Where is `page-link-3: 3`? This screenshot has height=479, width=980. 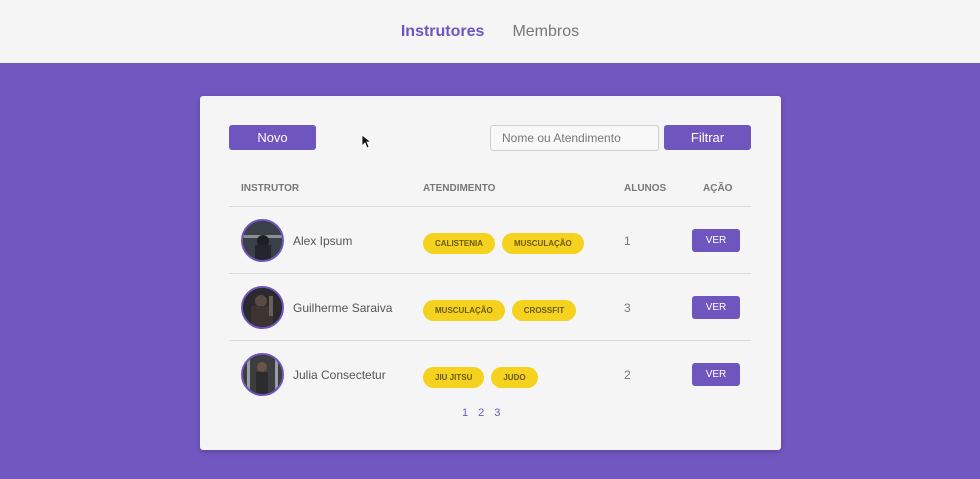
page-link-3: 3 is located at coordinates (497, 413).